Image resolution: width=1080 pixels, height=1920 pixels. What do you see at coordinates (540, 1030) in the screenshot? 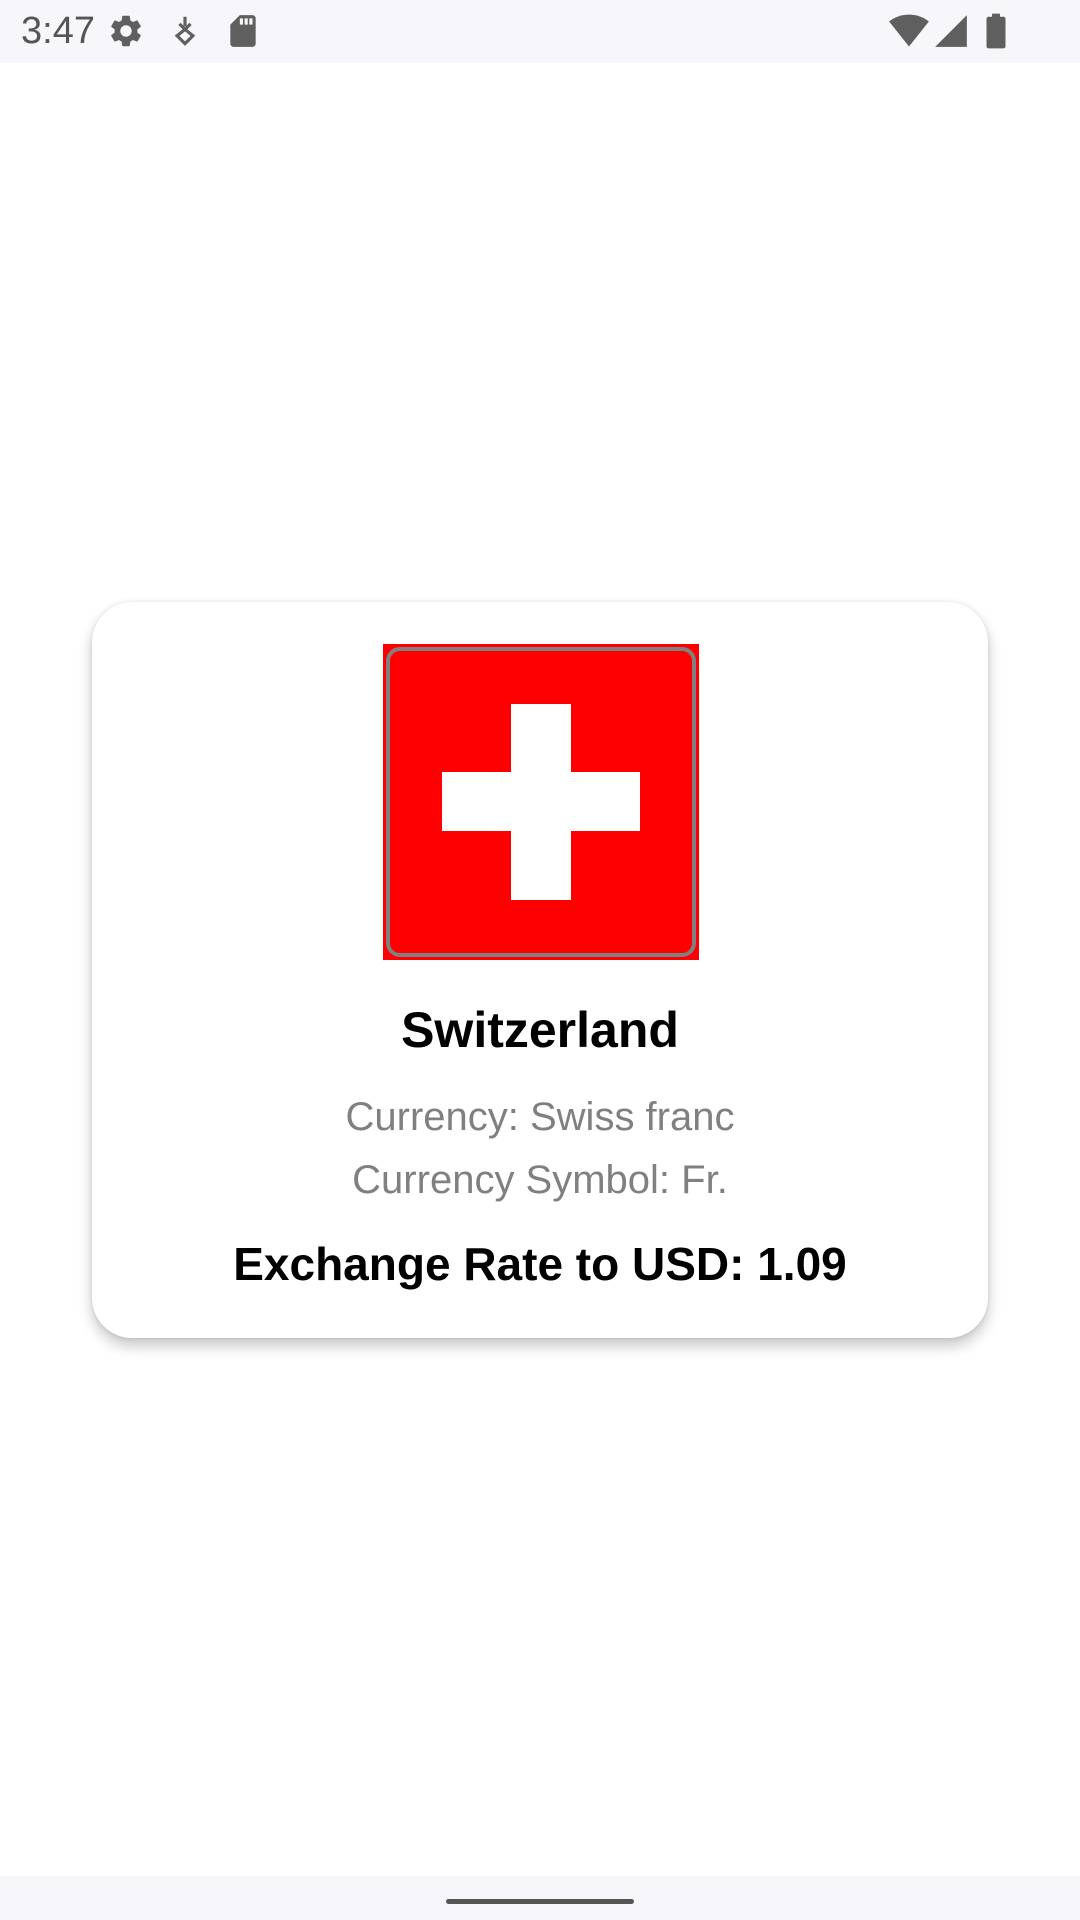
I see `country-name: Switzerland` at bounding box center [540, 1030].